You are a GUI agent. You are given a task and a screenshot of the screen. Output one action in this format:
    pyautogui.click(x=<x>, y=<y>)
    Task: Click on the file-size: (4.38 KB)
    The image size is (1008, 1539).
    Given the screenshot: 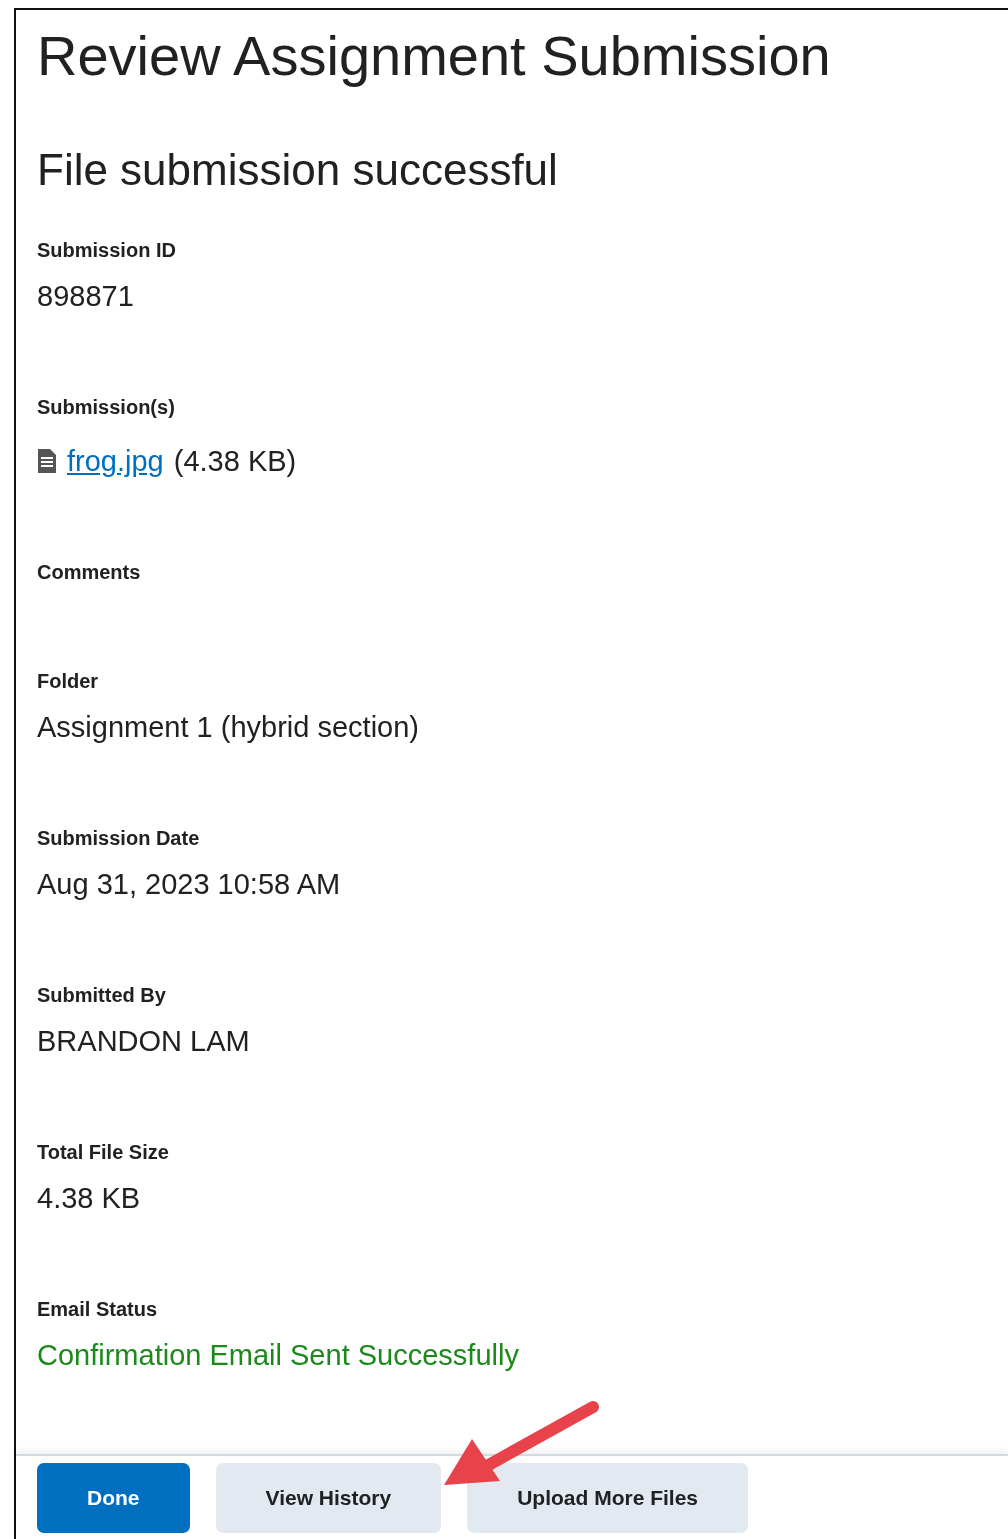 What is the action you would take?
    pyautogui.click(x=235, y=461)
    